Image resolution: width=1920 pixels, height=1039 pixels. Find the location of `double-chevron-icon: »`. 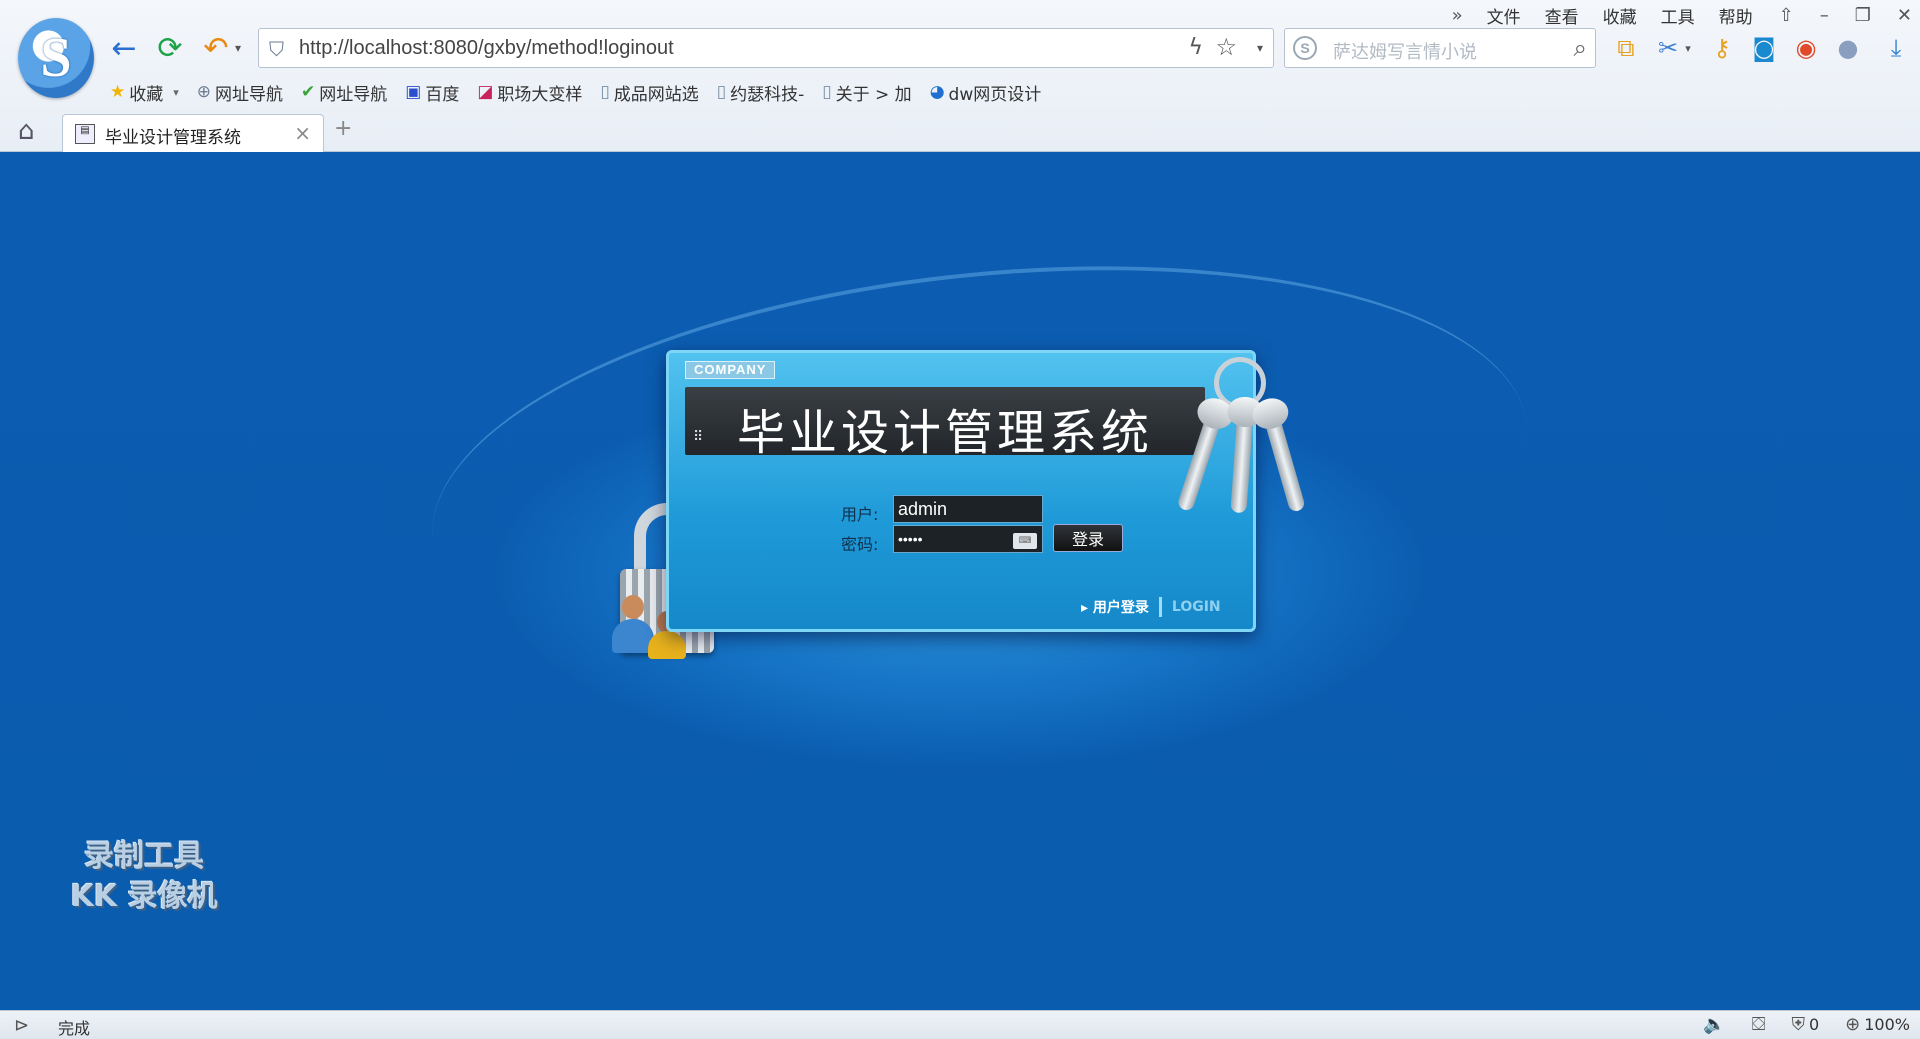

double-chevron-icon: » is located at coordinates (1457, 15).